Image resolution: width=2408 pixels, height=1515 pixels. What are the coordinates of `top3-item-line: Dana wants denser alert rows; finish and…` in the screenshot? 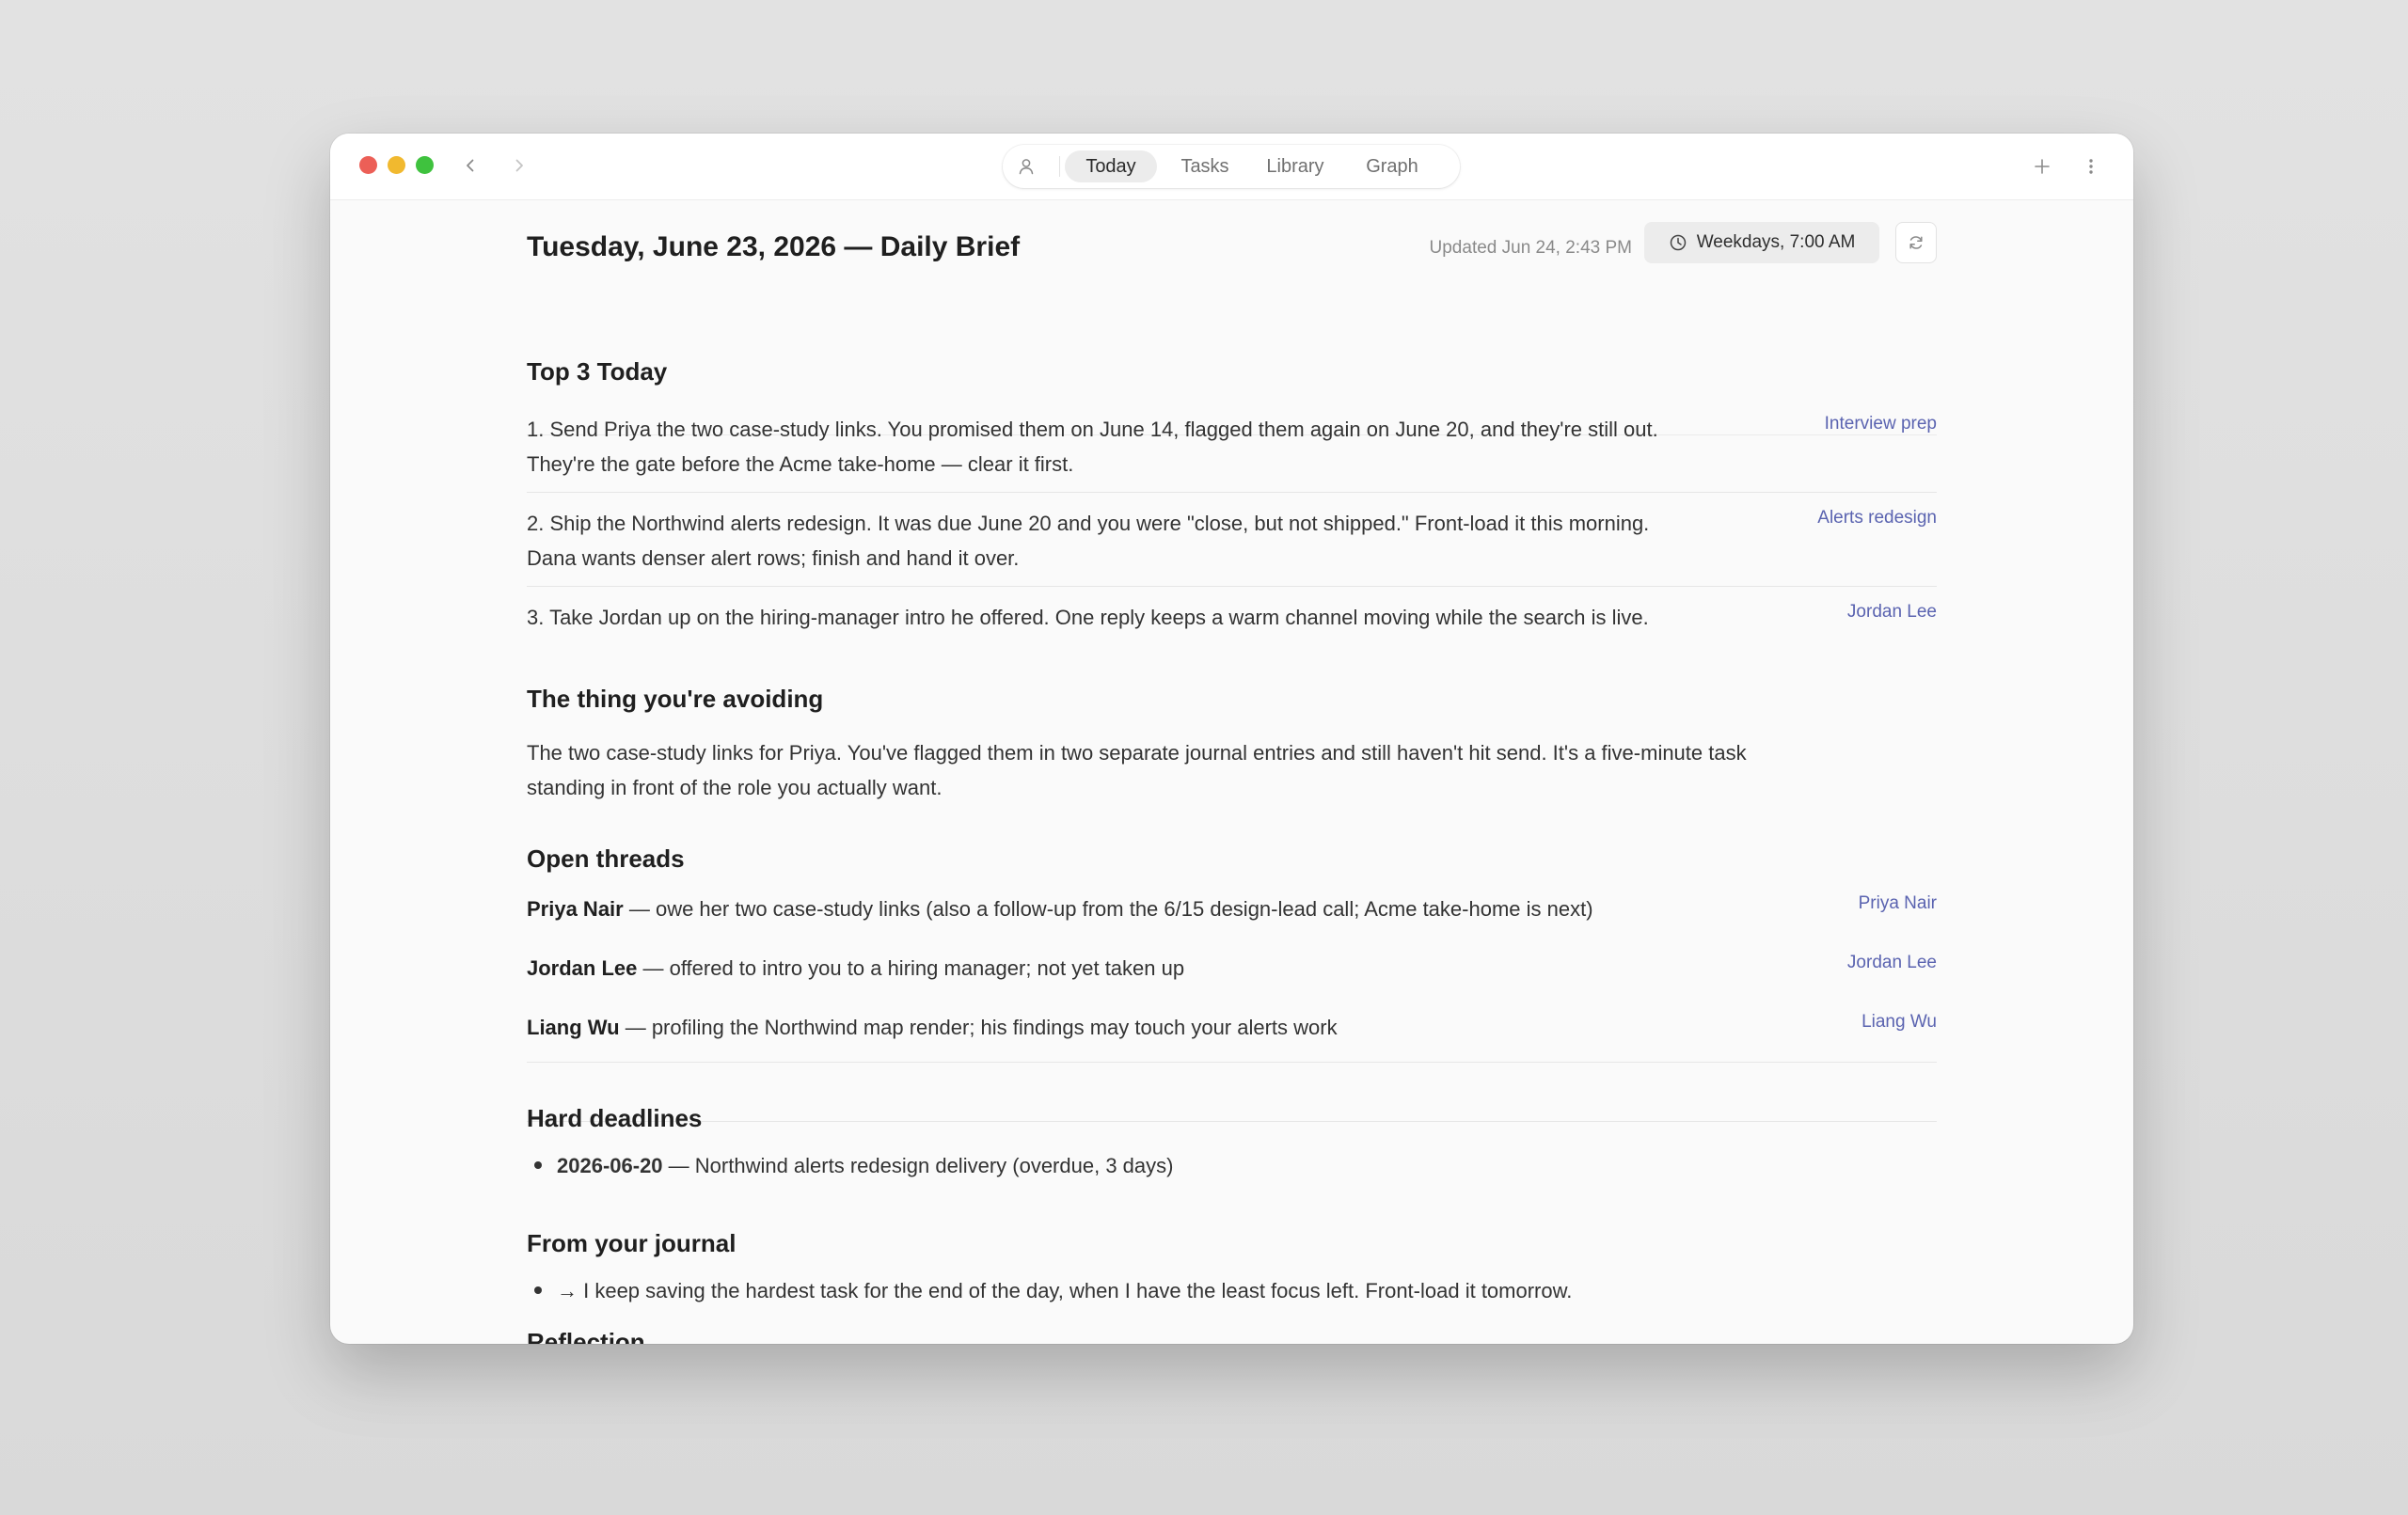 It's located at (774, 558).